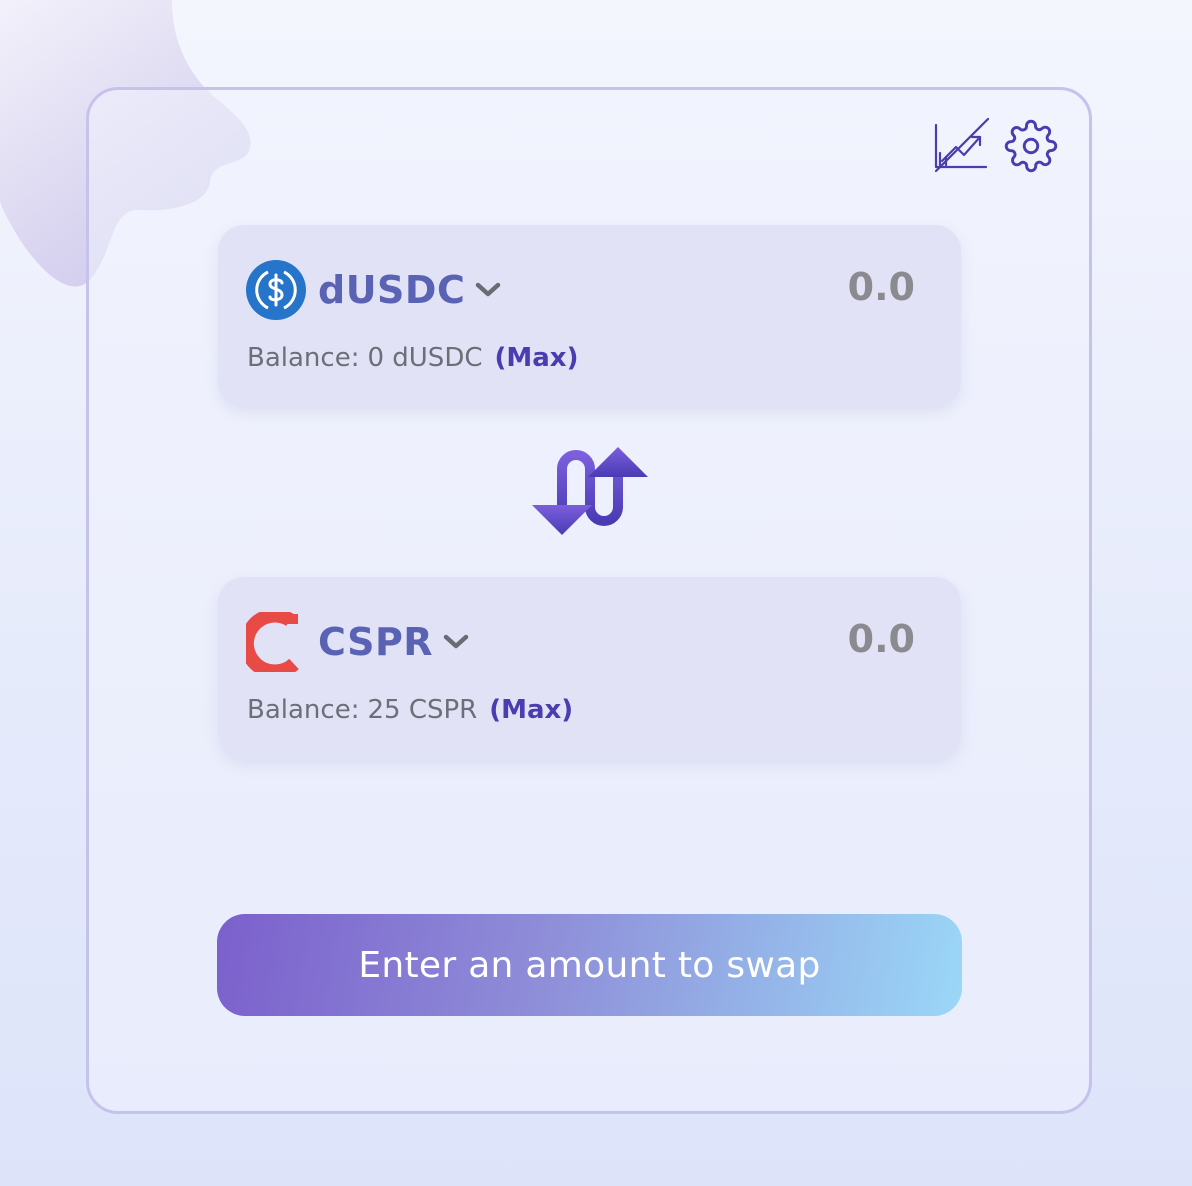  I want to click on from-token-panel: dUSDC Balance: 0 dUSDC (Max), so click(589, 316).